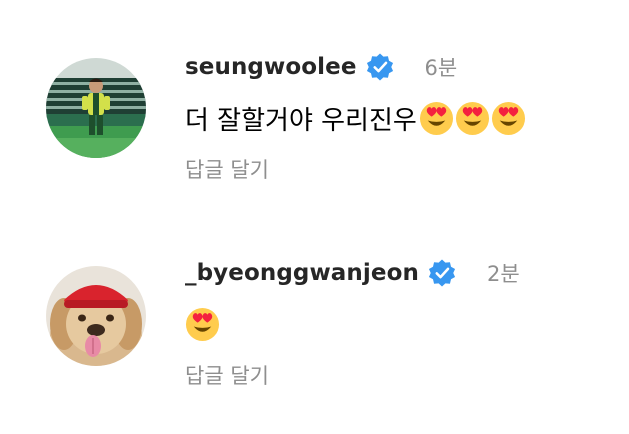 The width and height of the screenshot is (629, 434). I want to click on comment-time: 2분, so click(503, 274).